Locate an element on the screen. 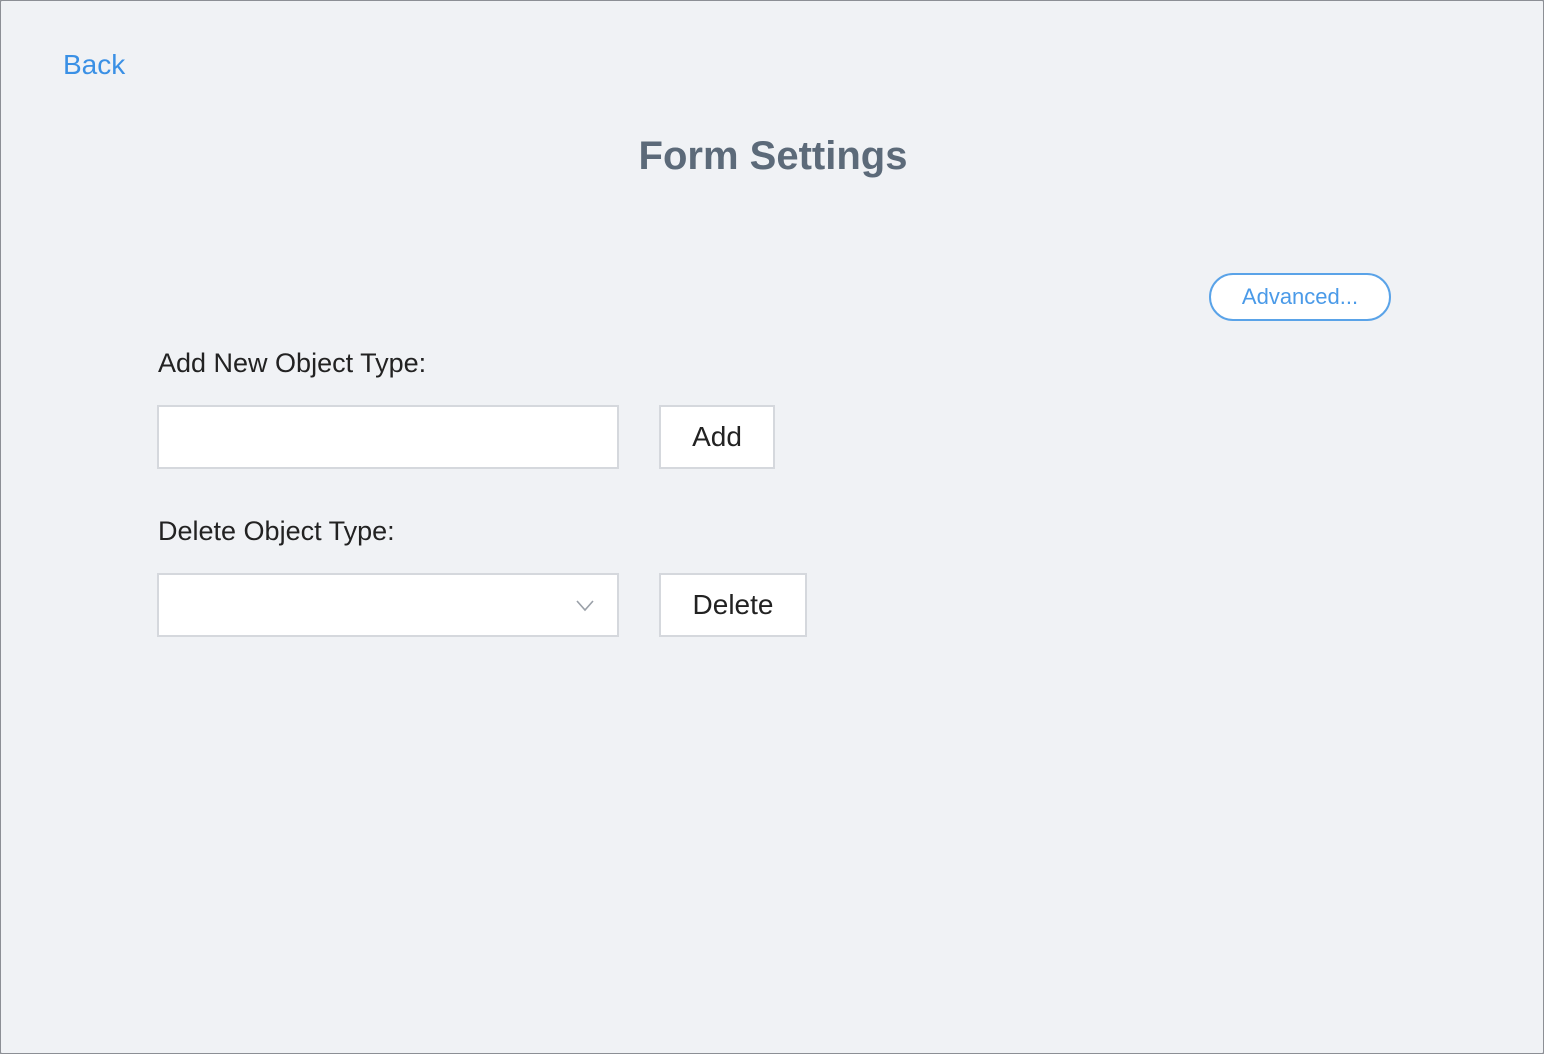 The width and height of the screenshot is (1544, 1054). new-object-type-input is located at coordinates (388, 437).